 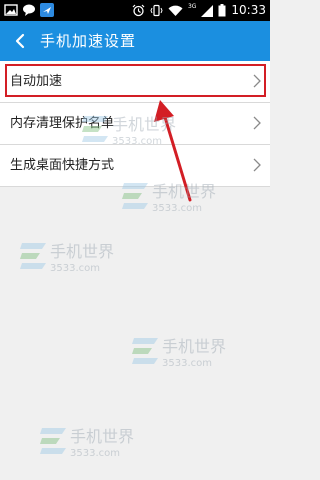 I want to click on vibrate-icon, so click(x=156, y=10).